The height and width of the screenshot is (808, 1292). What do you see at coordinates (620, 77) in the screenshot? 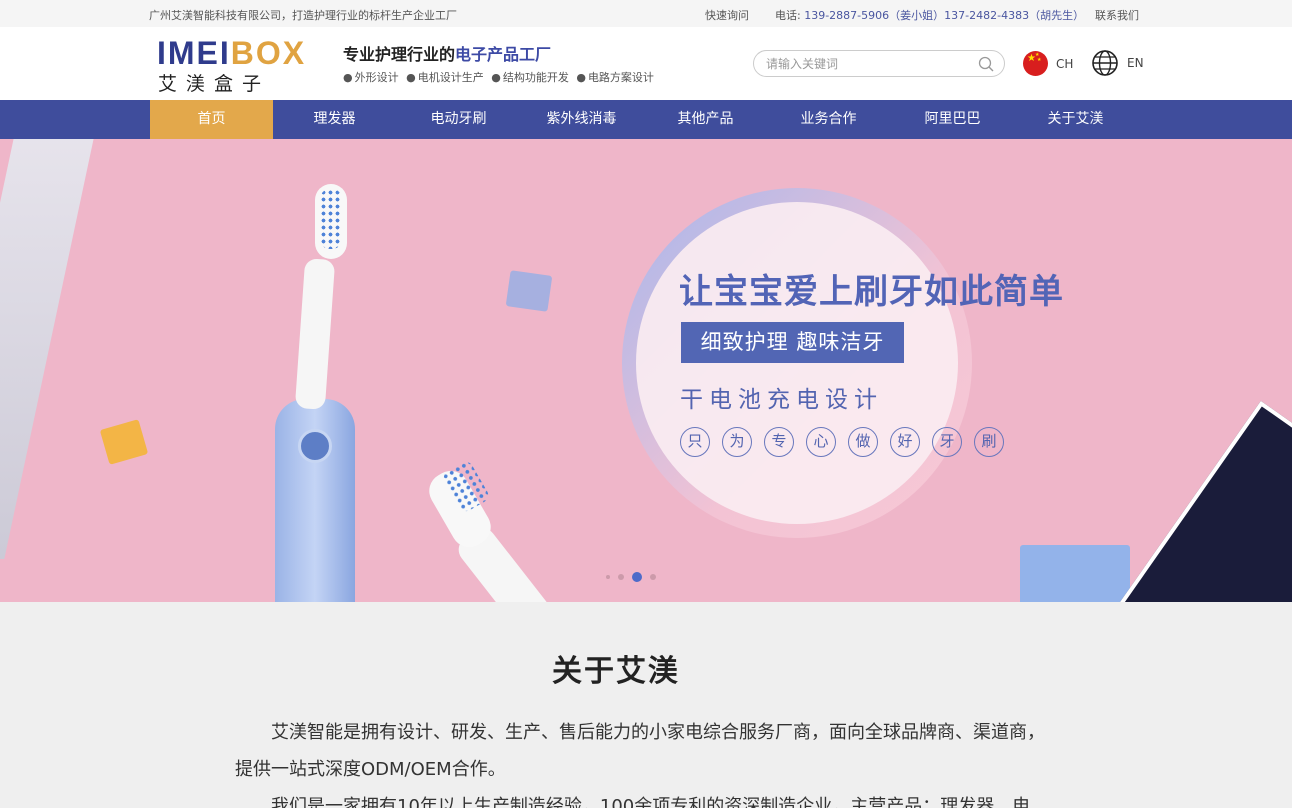
I see `tag-item: 电路方案设计` at bounding box center [620, 77].